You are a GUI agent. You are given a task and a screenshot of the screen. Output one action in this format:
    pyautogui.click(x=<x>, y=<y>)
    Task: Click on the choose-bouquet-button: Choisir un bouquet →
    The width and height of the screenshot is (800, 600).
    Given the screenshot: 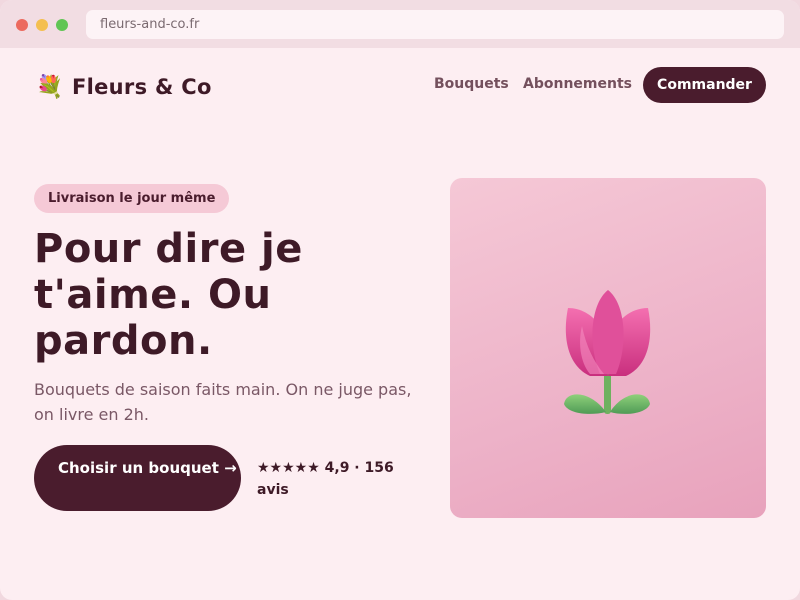 What is the action you would take?
    pyautogui.click(x=137, y=478)
    